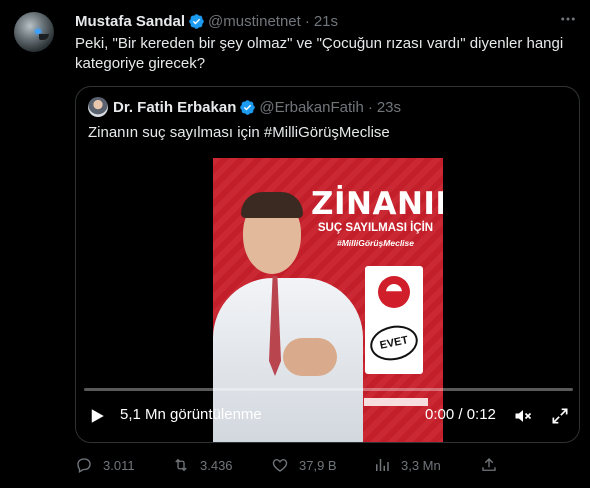 The image size is (590, 488). What do you see at coordinates (389, 107) in the screenshot?
I see `quote-time: 23s` at bounding box center [389, 107].